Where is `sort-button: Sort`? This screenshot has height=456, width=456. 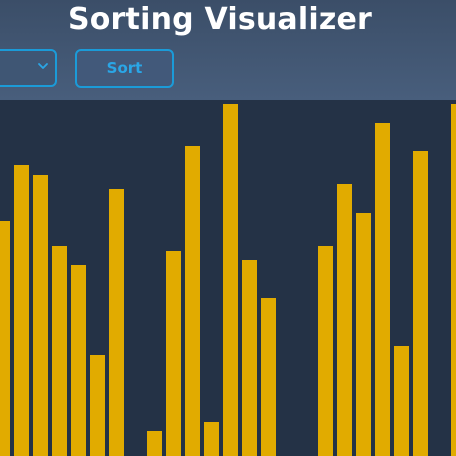
sort-button: Sort is located at coordinates (124, 68).